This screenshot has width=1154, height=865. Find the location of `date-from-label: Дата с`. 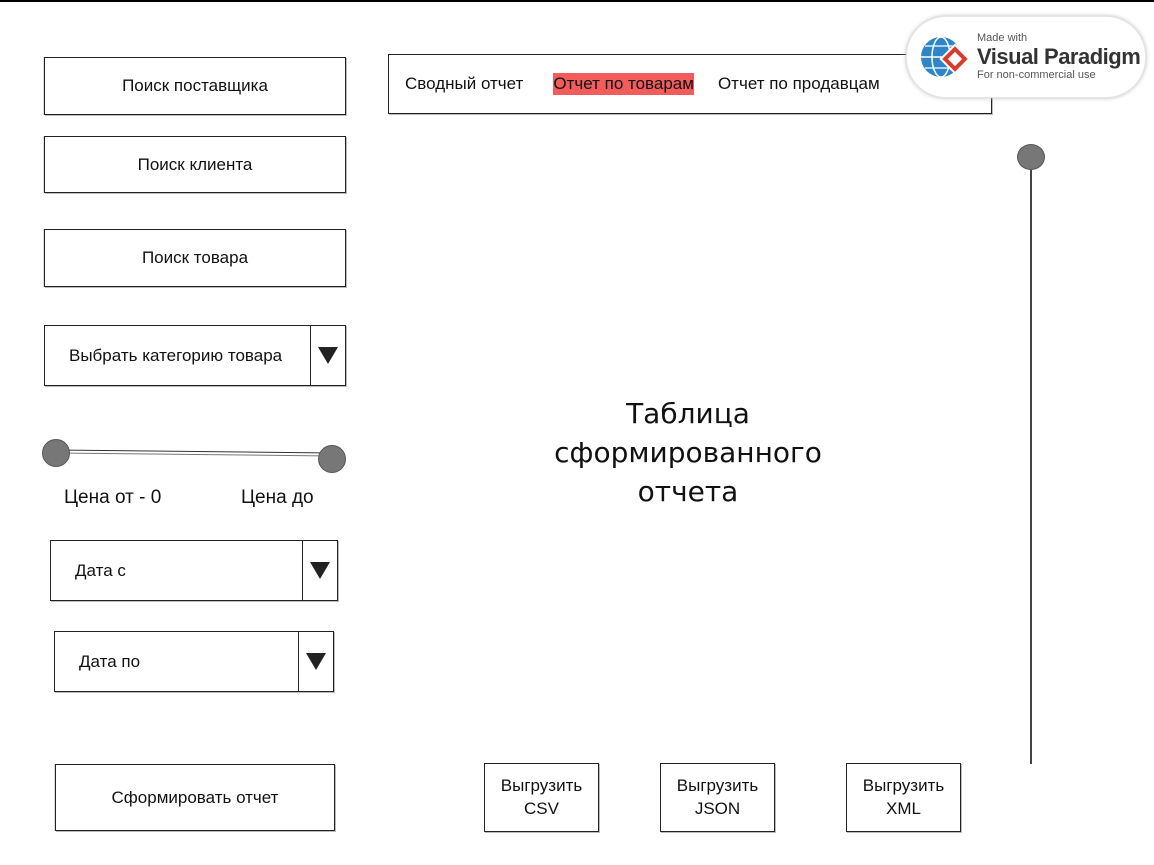

date-from-label: Дата с is located at coordinates (176, 570).